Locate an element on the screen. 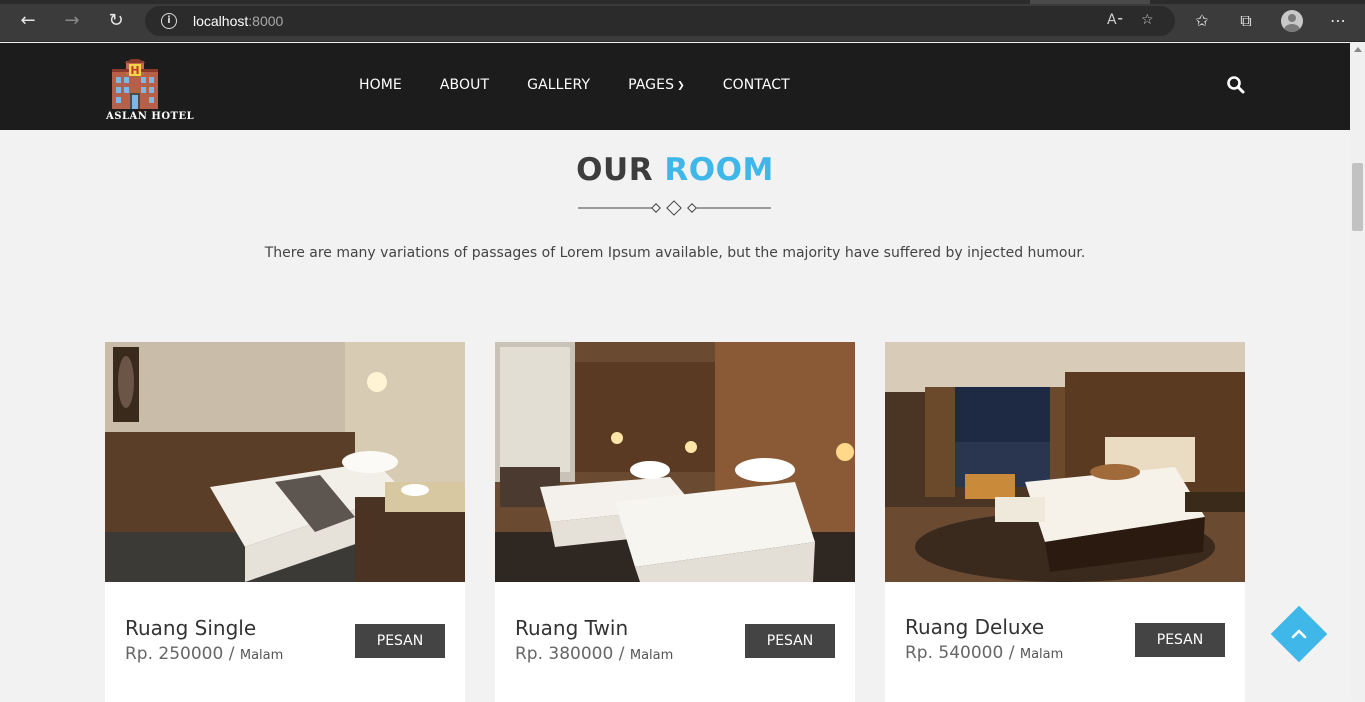 This screenshot has width=1365, height=702. tab-strip is located at coordinates (682, 2).